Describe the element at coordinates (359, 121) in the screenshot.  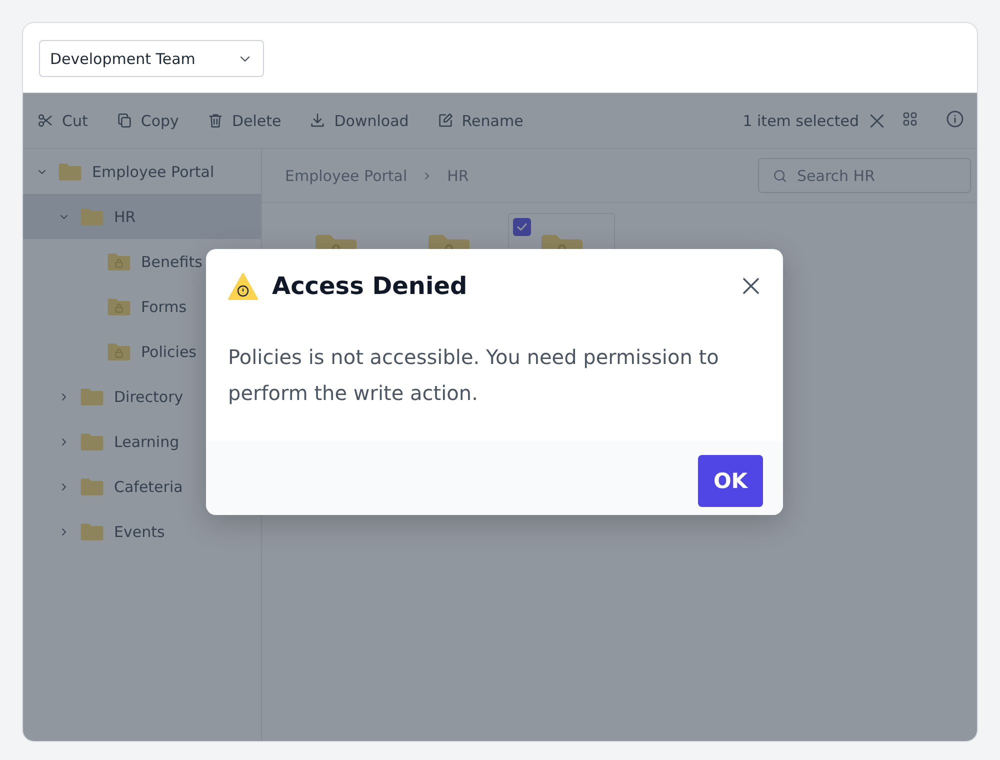
I see `toolbar-button: Download` at that location.